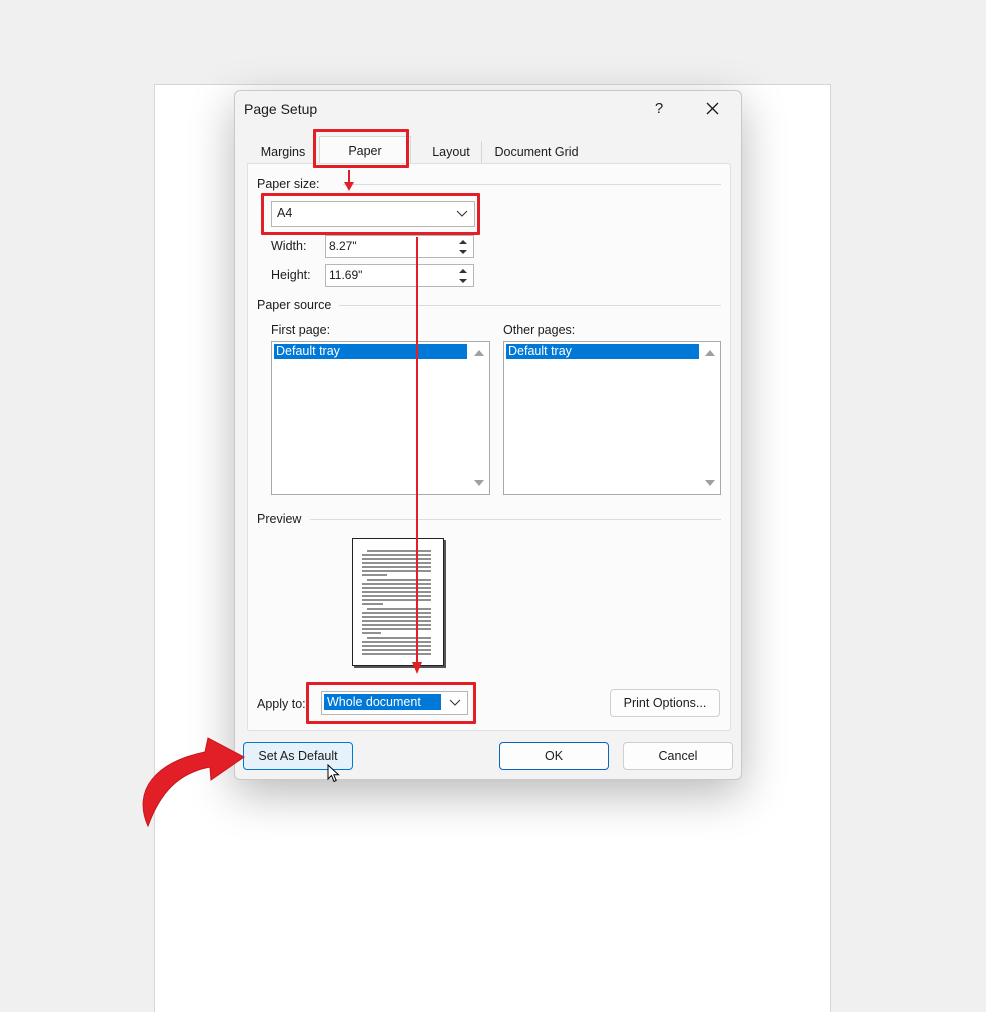 The width and height of the screenshot is (986, 1012). I want to click on tab-margins: Margins, so click(283, 152).